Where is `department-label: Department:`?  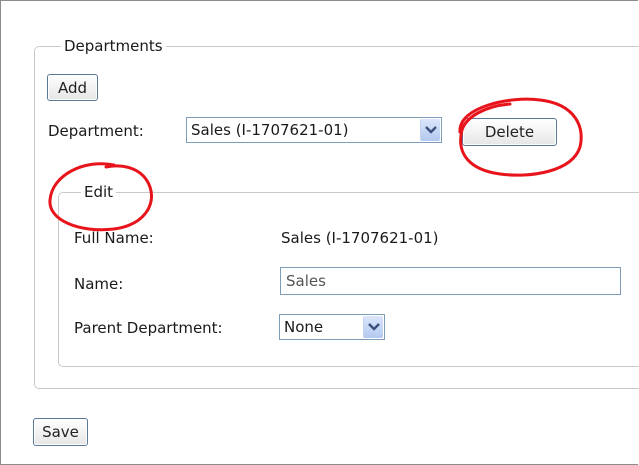
department-label: Department: is located at coordinates (96, 131).